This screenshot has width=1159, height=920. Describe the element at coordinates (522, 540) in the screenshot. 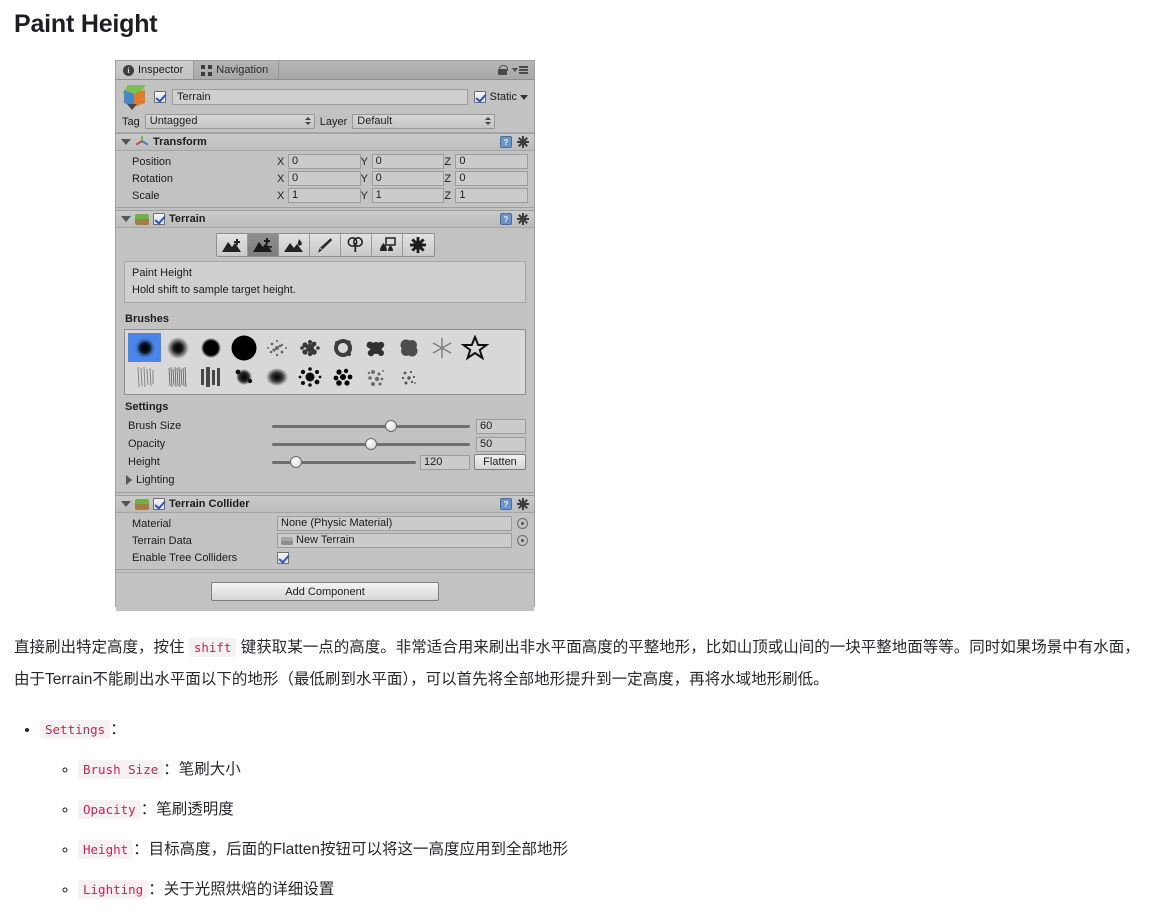

I see `terrain-data-picker-icon` at that location.